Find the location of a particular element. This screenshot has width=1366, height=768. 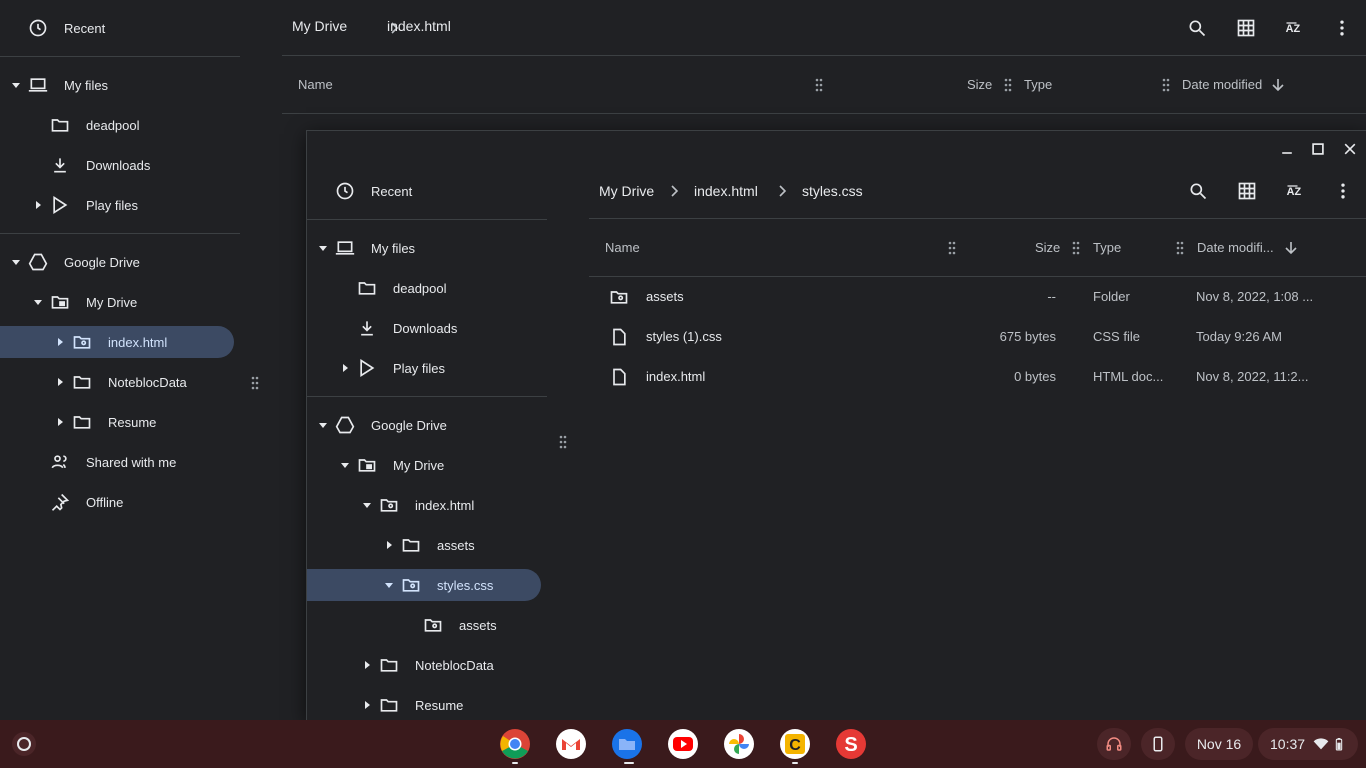

sidebar-item-assets: assets is located at coordinates (427, 545).